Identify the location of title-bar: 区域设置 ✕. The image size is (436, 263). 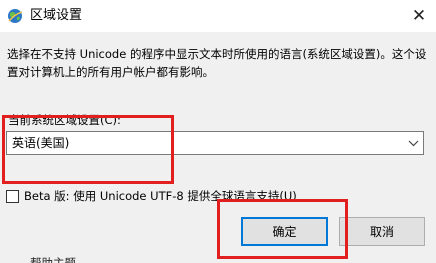
(218, 16).